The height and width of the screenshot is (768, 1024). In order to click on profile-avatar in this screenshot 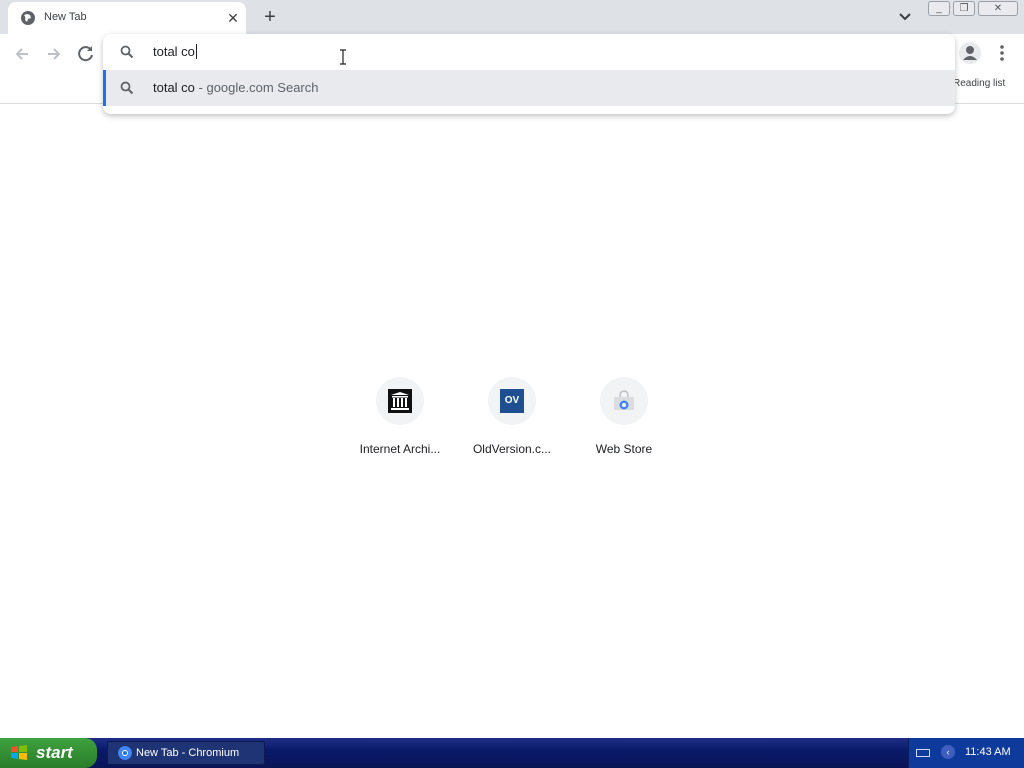, I will do `click(970, 53)`.